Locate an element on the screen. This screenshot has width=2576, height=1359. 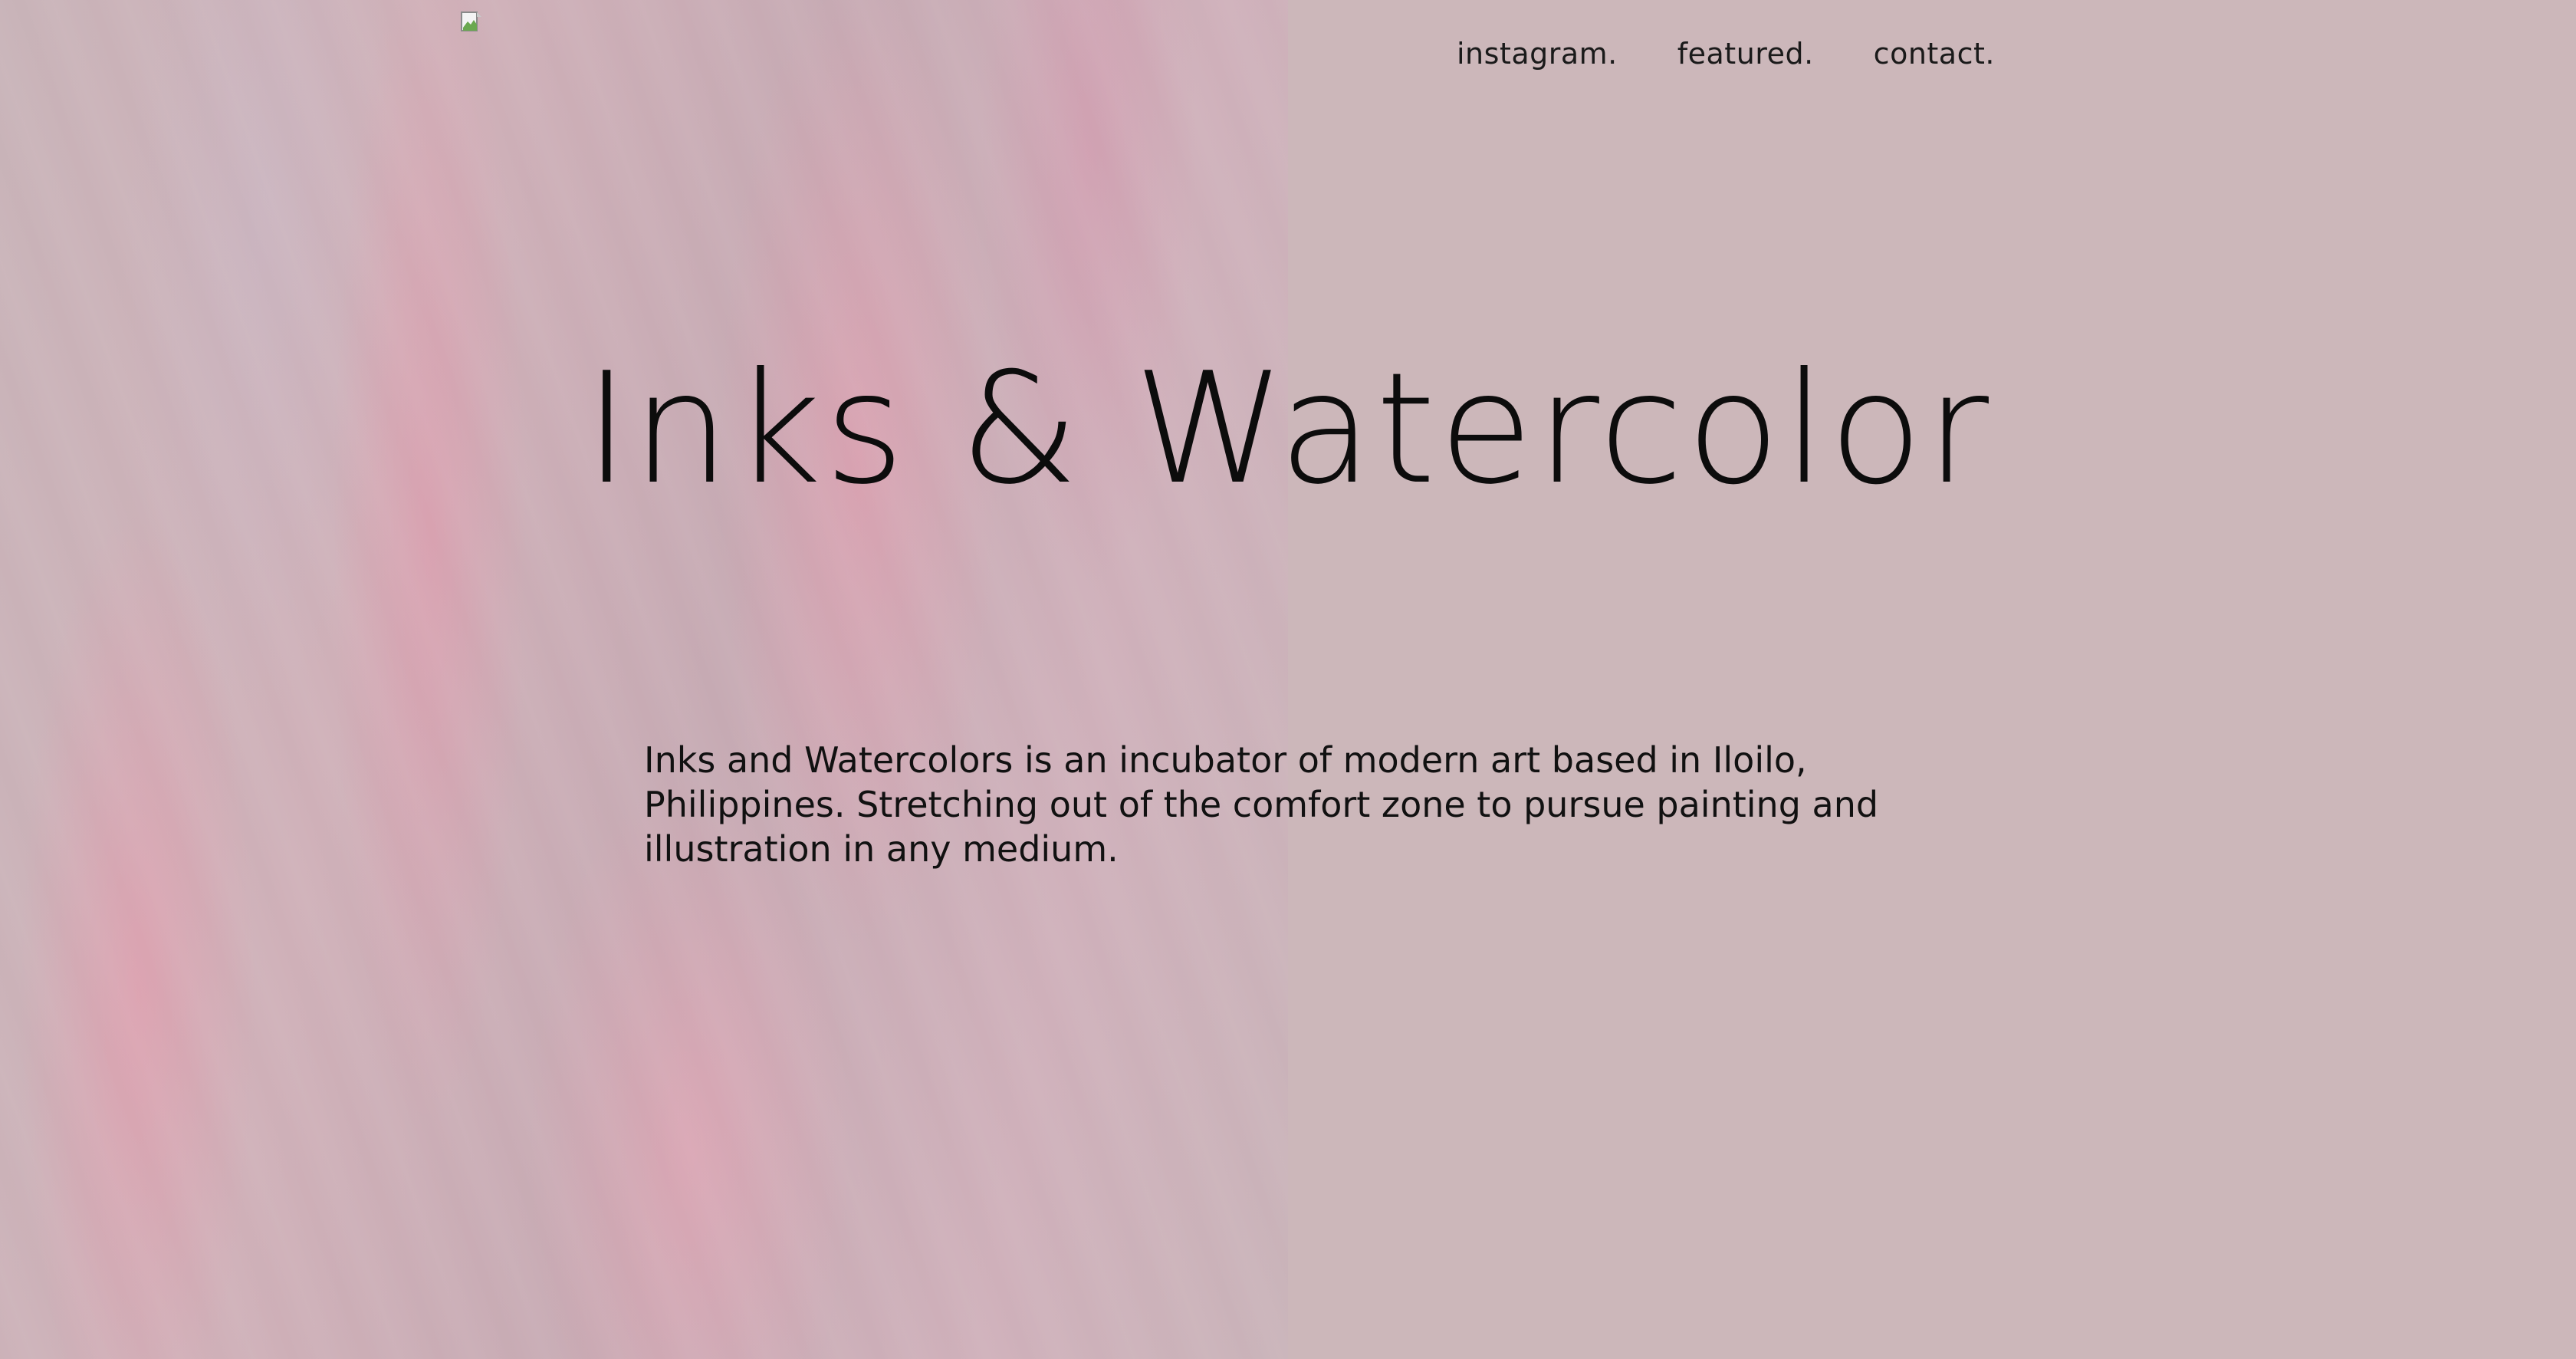
hero-title: Inks & Watercolor is located at coordinates (1288, 429).